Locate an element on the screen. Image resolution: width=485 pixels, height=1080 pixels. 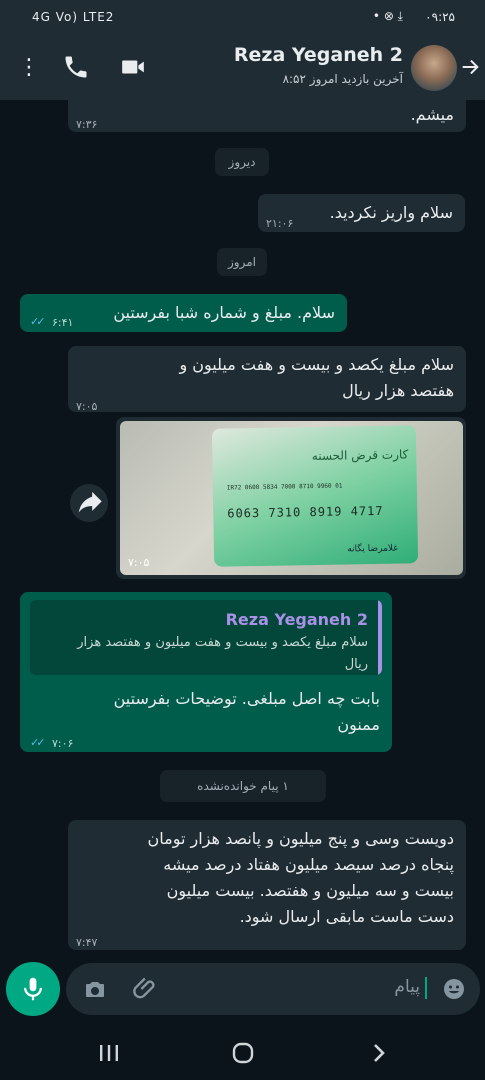
last-seen: آخرین بازدید امروز ۸:۵۲ is located at coordinates (342, 79).